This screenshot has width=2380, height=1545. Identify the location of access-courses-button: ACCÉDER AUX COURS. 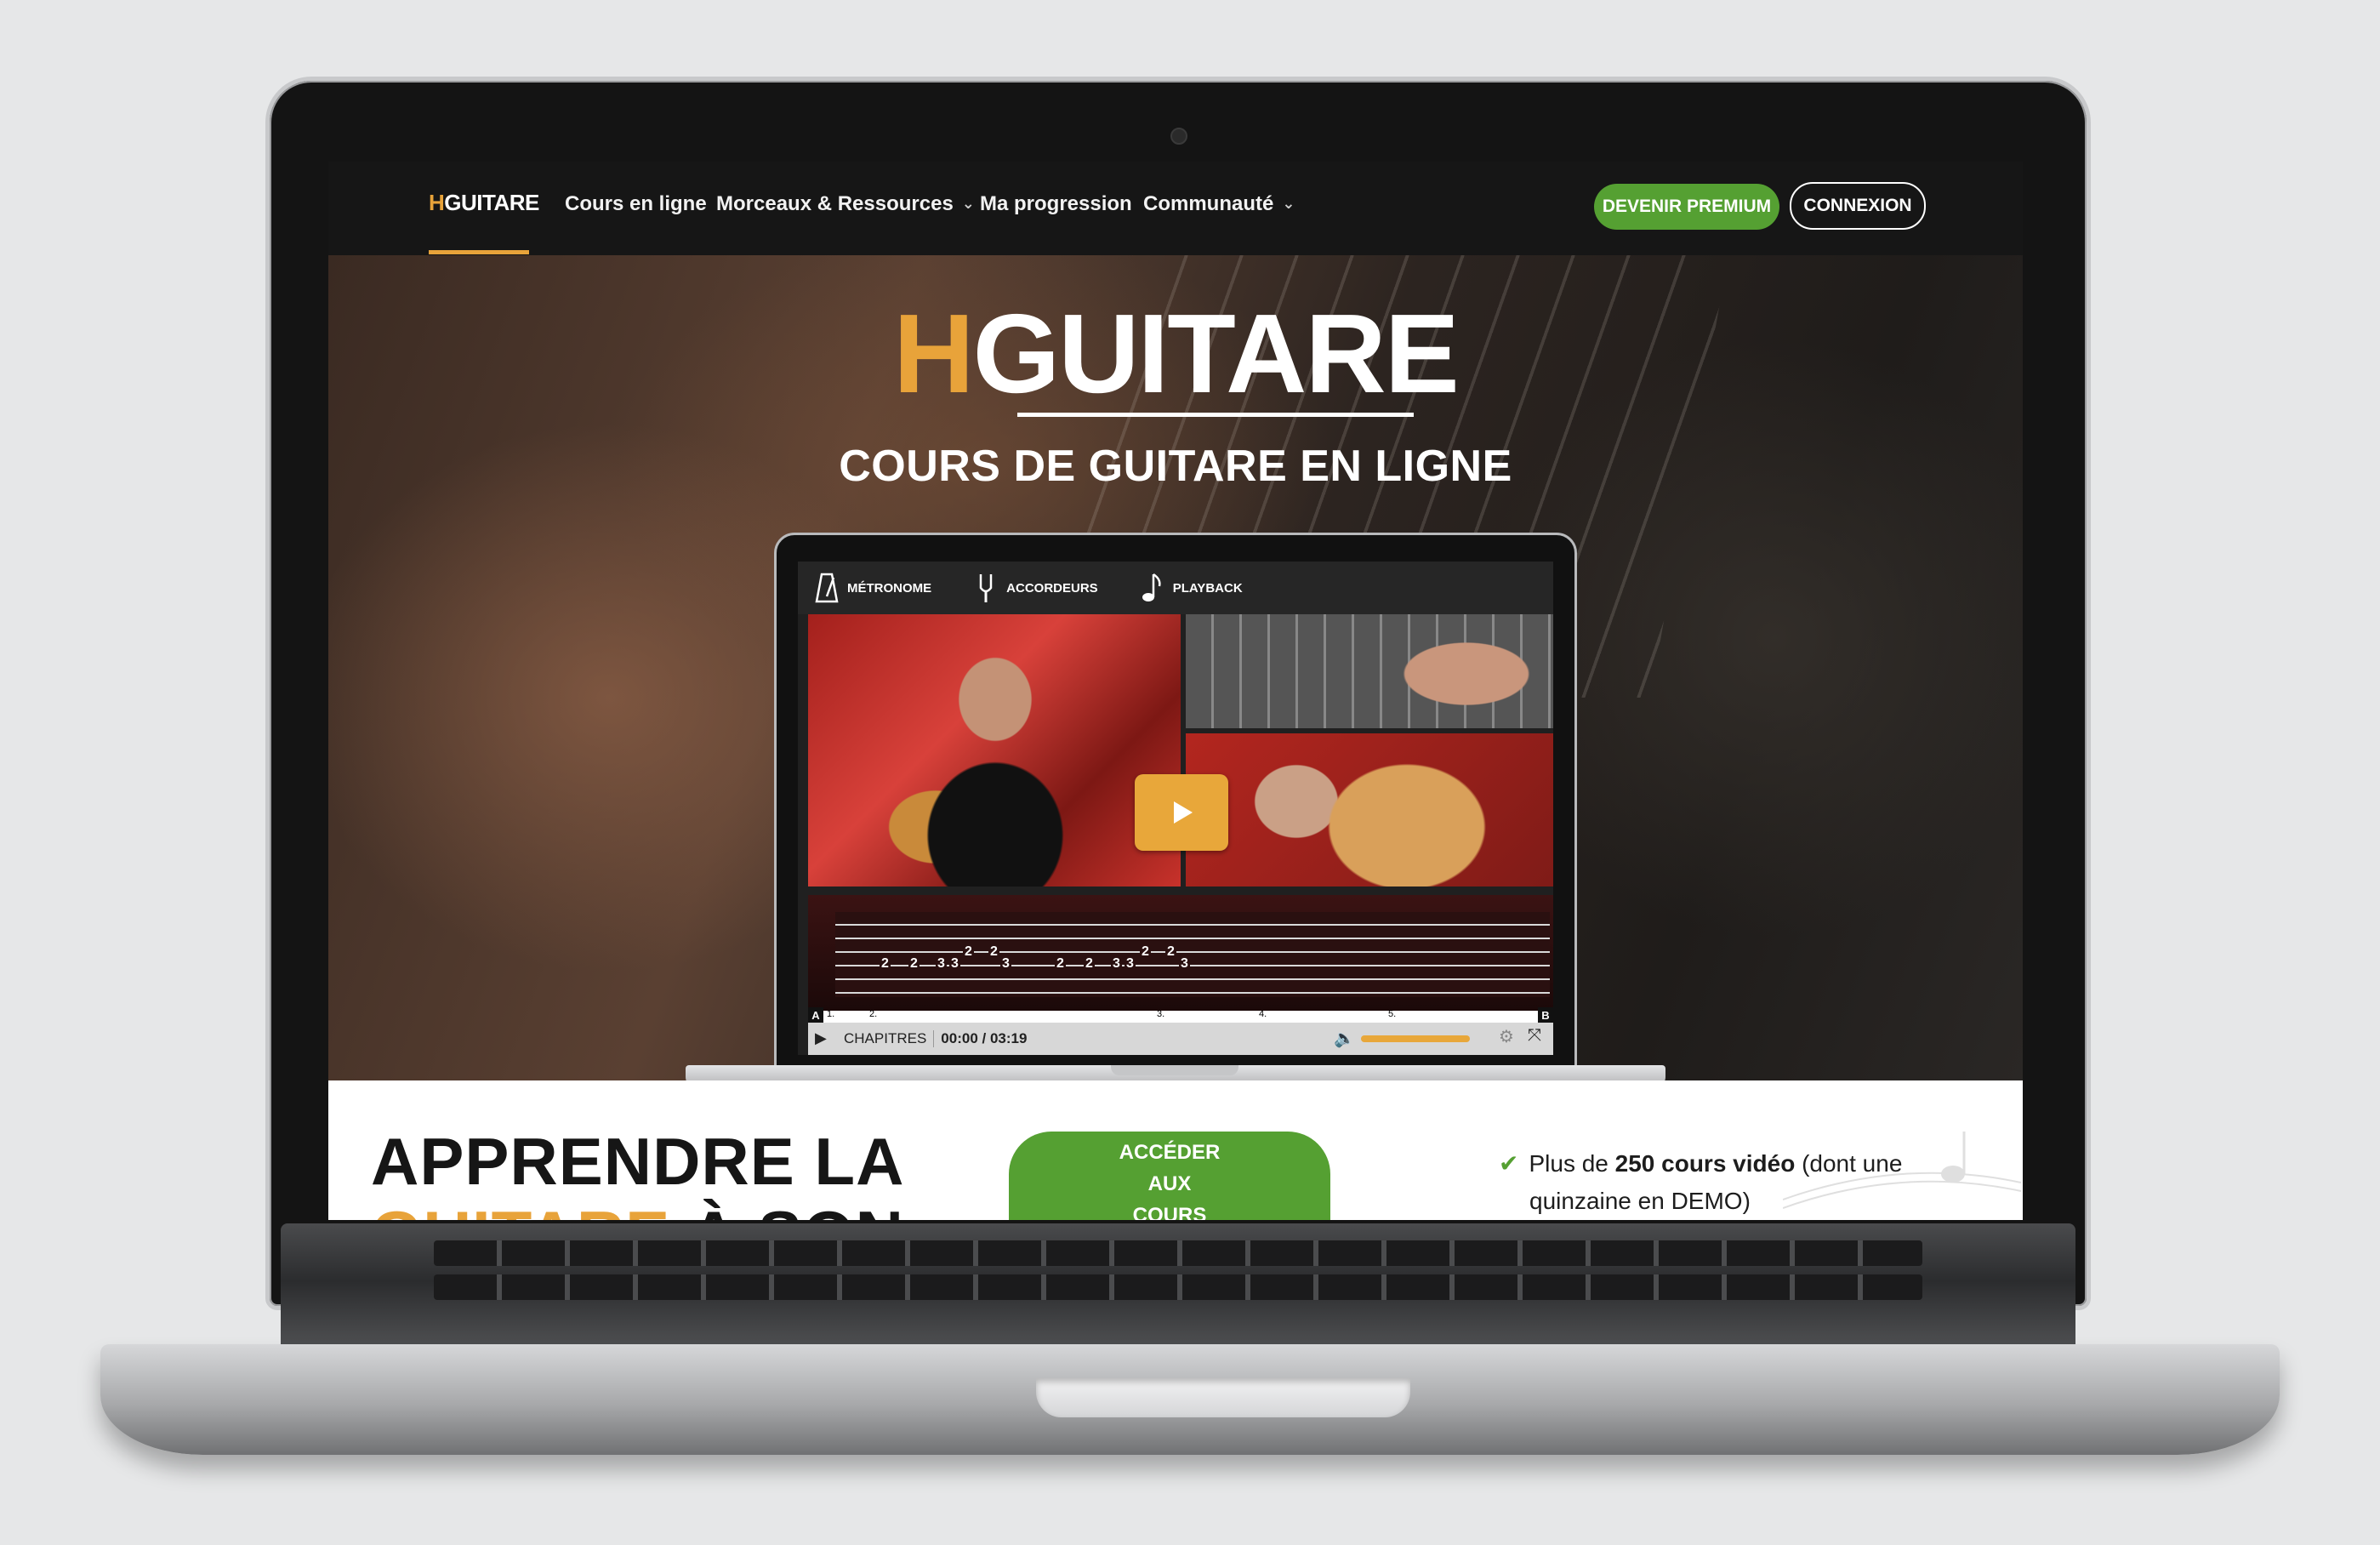
(1169, 1176).